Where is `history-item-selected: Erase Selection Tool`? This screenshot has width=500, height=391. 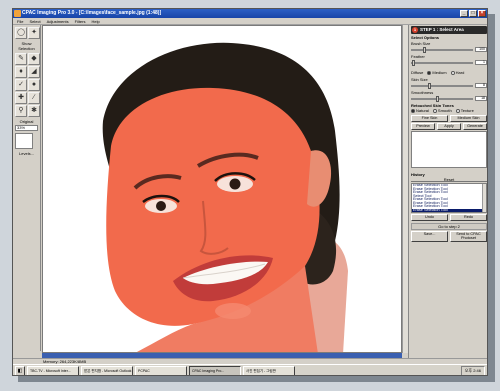 history-item-selected: Erase Selection Tool is located at coordinates (449, 210).